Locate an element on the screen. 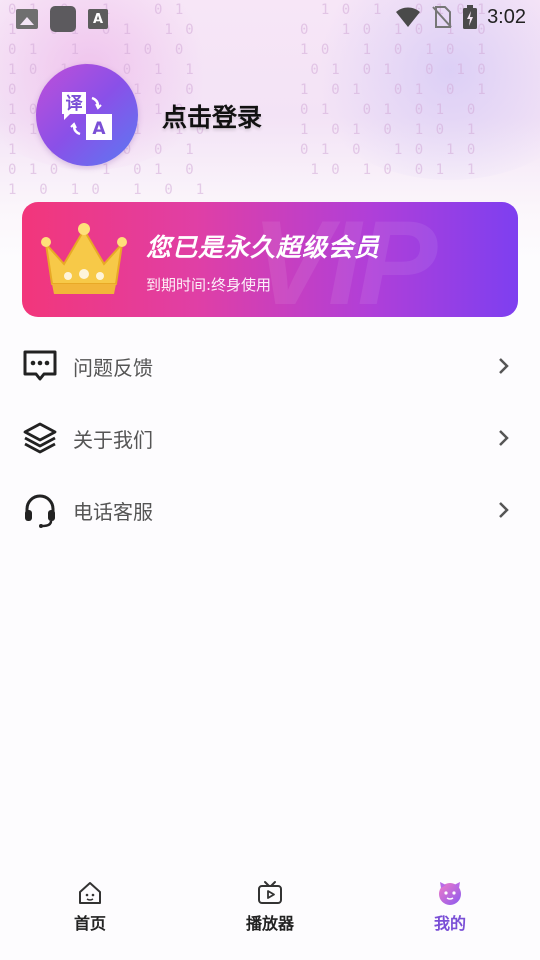 The width and height of the screenshot is (540, 960). headset-icon is located at coordinates (40, 511).